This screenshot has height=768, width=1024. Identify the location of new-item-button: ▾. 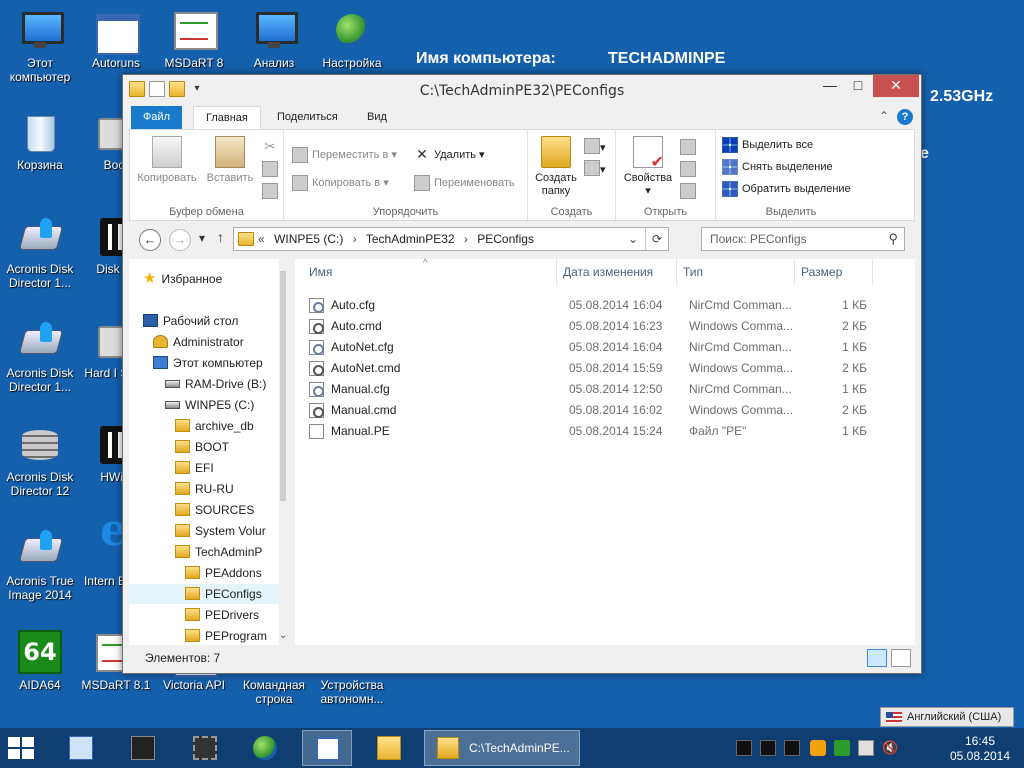
(595, 147).